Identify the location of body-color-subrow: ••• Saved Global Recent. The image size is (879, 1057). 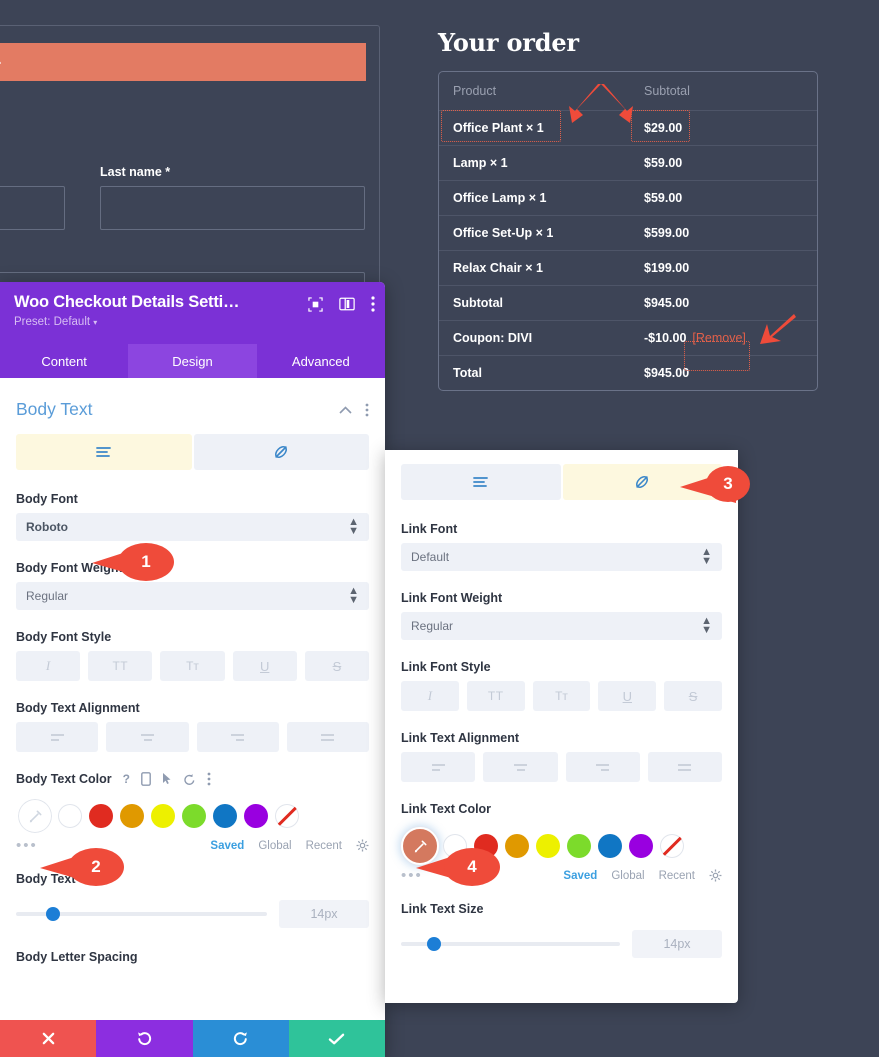
(192, 845).